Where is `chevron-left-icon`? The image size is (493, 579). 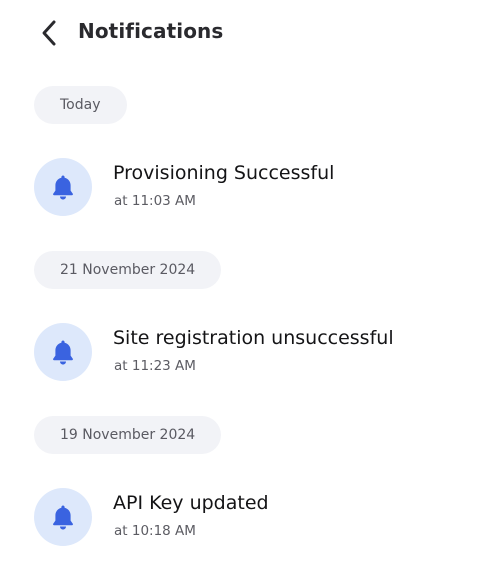 chevron-left-icon is located at coordinates (49, 33).